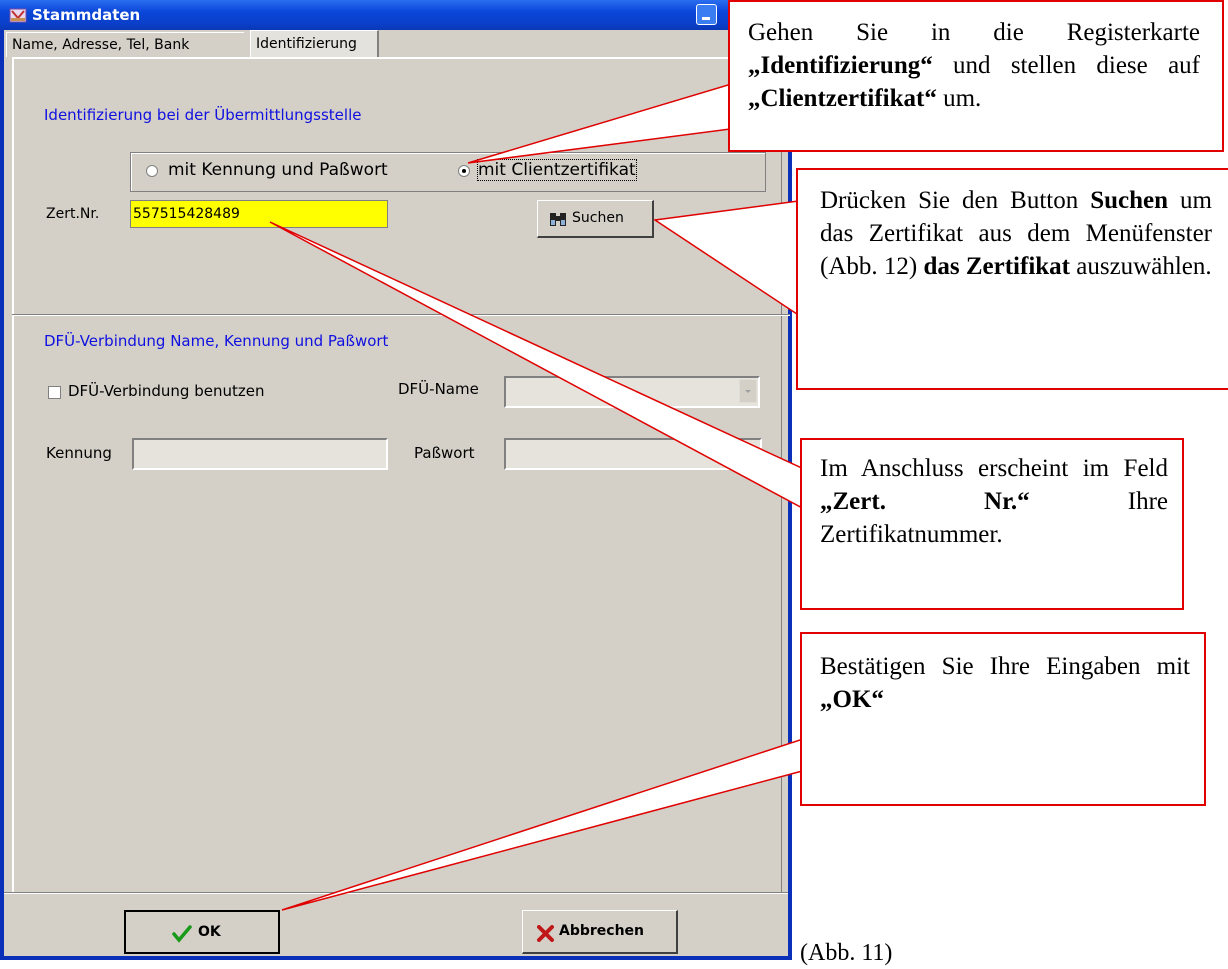  Describe the element at coordinates (842, 98) in the screenshot. I see `callout-tab-bold-2: „Clientzertifikat“` at that location.